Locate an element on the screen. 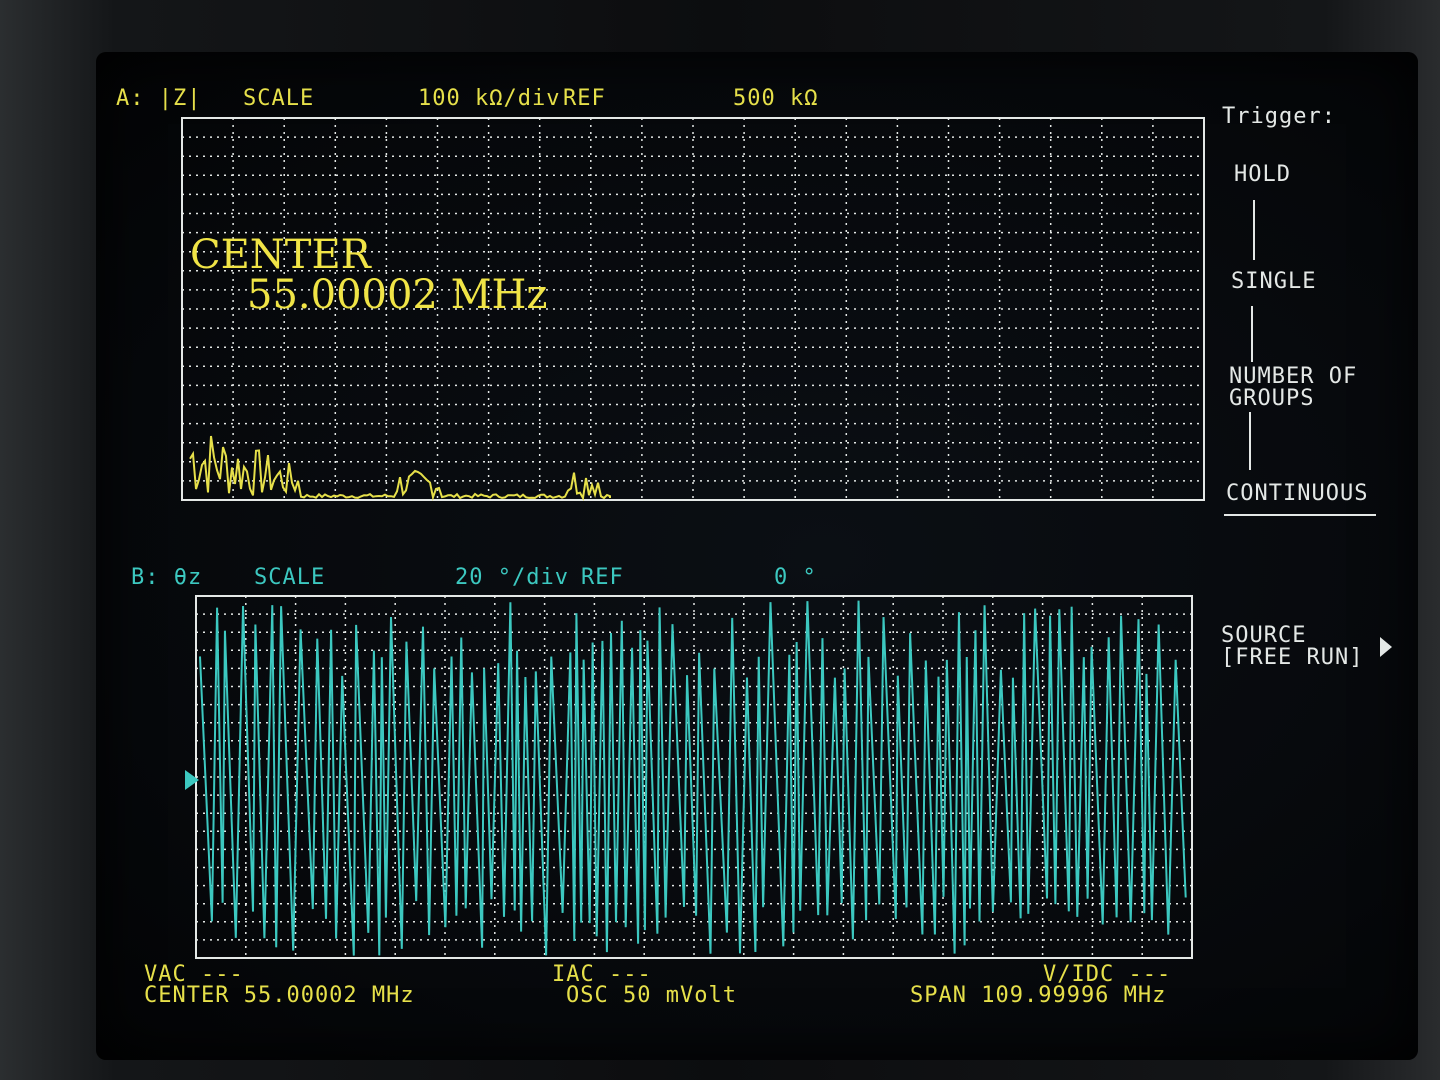 This screenshot has width=1440, height=1080. trace-b-ref-label: REF is located at coordinates (602, 577).